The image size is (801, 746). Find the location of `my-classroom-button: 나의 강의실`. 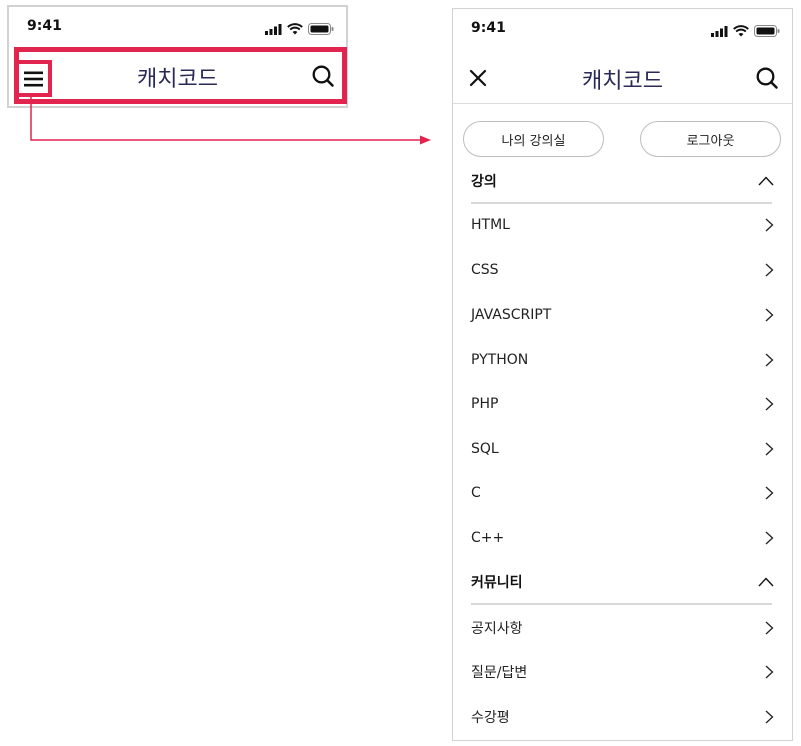

my-classroom-button: 나의 강의실 is located at coordinates (533, 139).